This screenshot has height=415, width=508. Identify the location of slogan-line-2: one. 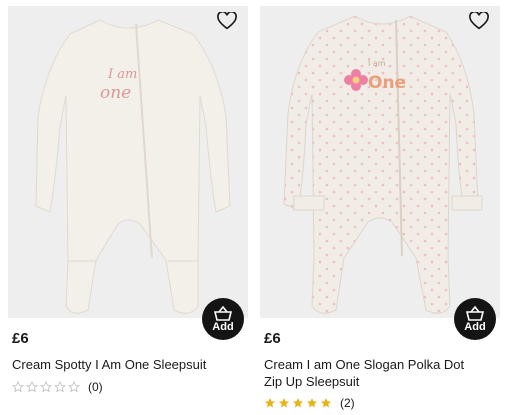
(115, 93).